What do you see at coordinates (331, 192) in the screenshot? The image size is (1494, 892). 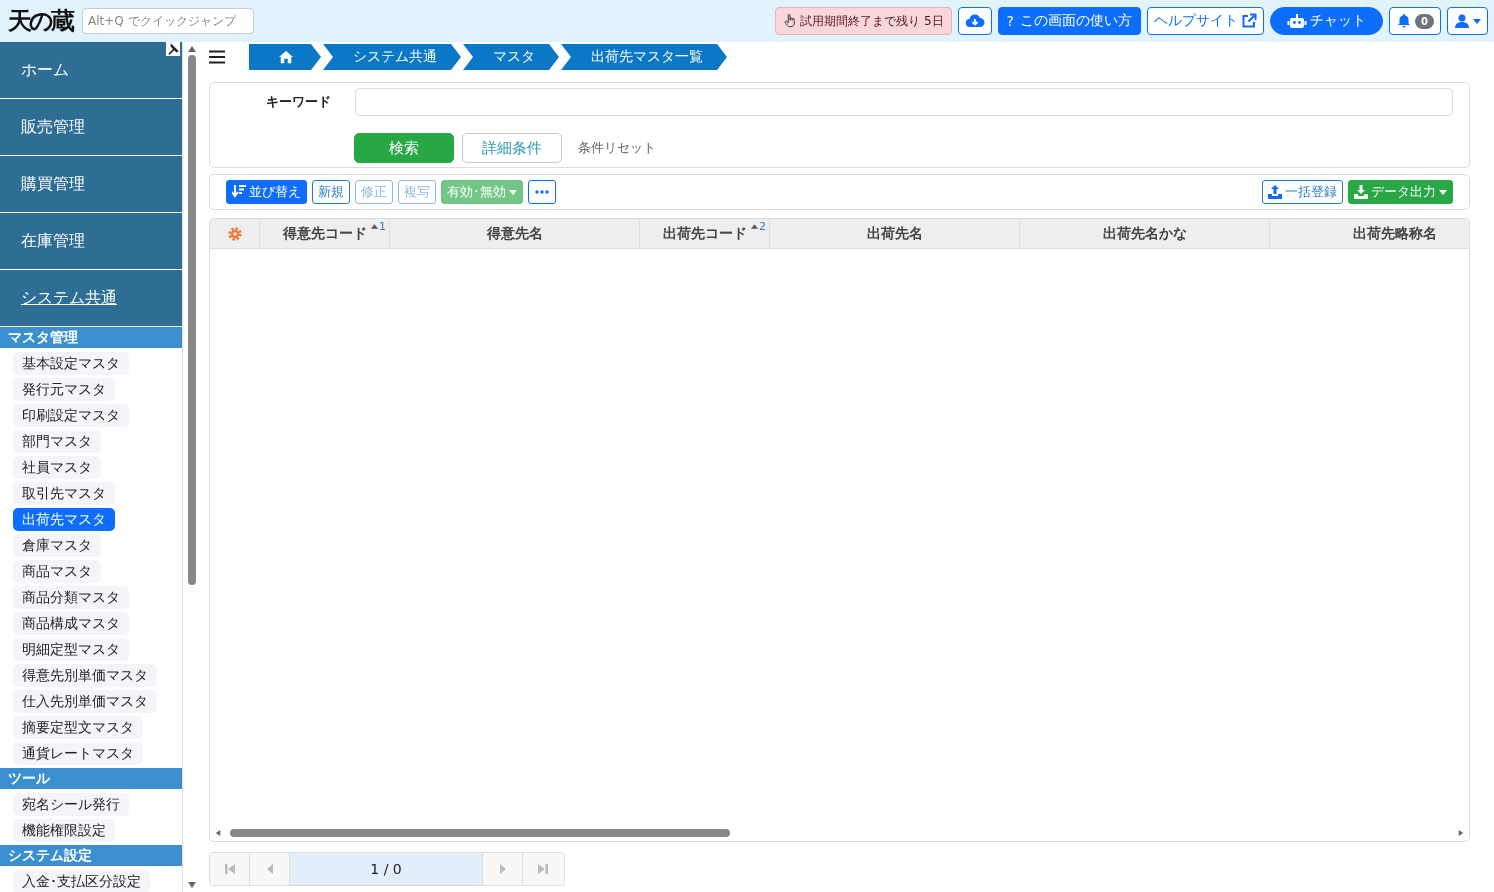 I see `toolbar-button: 新規` at bounding box center [331, 192].